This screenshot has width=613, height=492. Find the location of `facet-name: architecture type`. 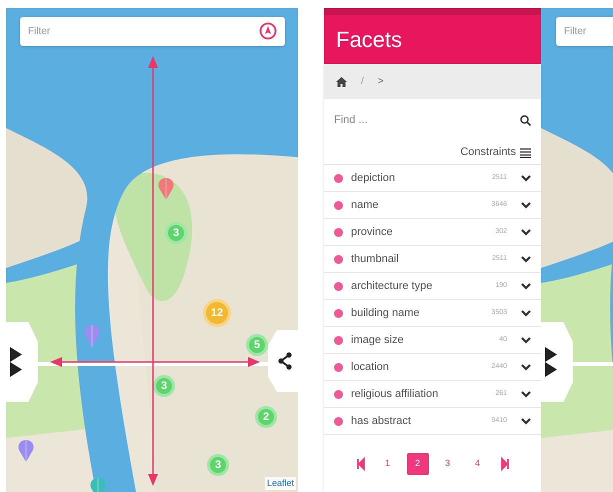

facet-name: architecture type is located at coordinates (392, 286).